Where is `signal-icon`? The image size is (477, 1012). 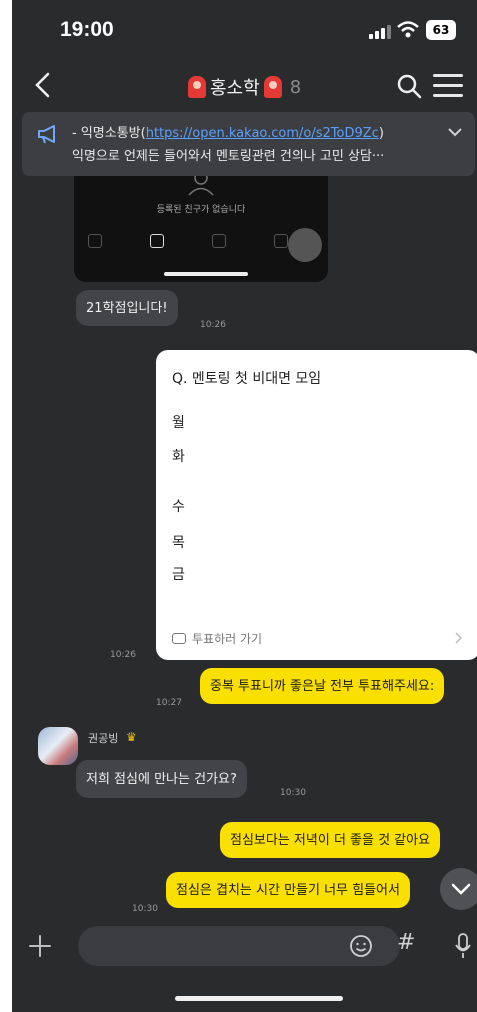
signal-icon is located at coordinates (380, 31).